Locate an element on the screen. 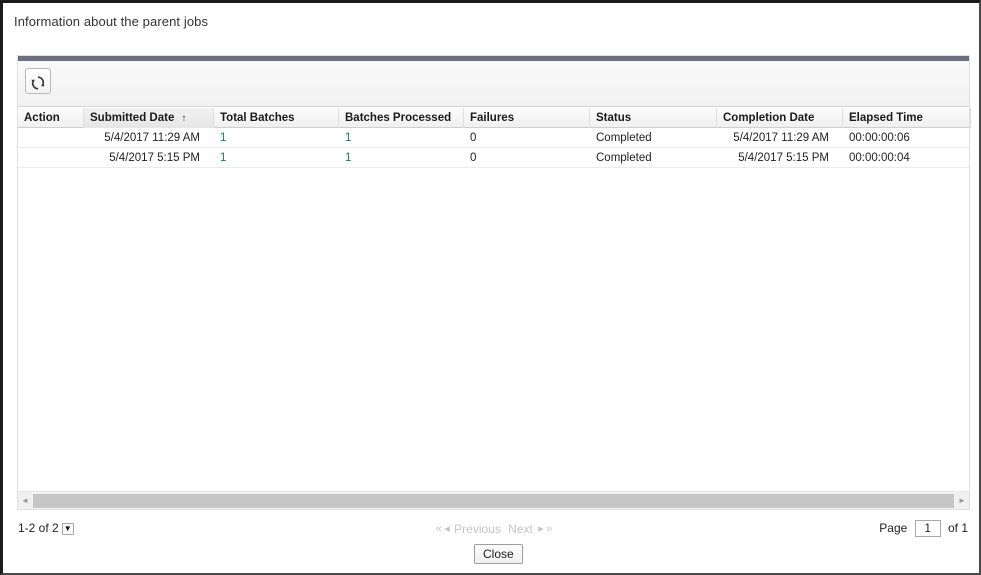 The width and height of the screenshot is (981, 575). column-header-batches-processed: Batches Processed is located at coordinates (401, 118).